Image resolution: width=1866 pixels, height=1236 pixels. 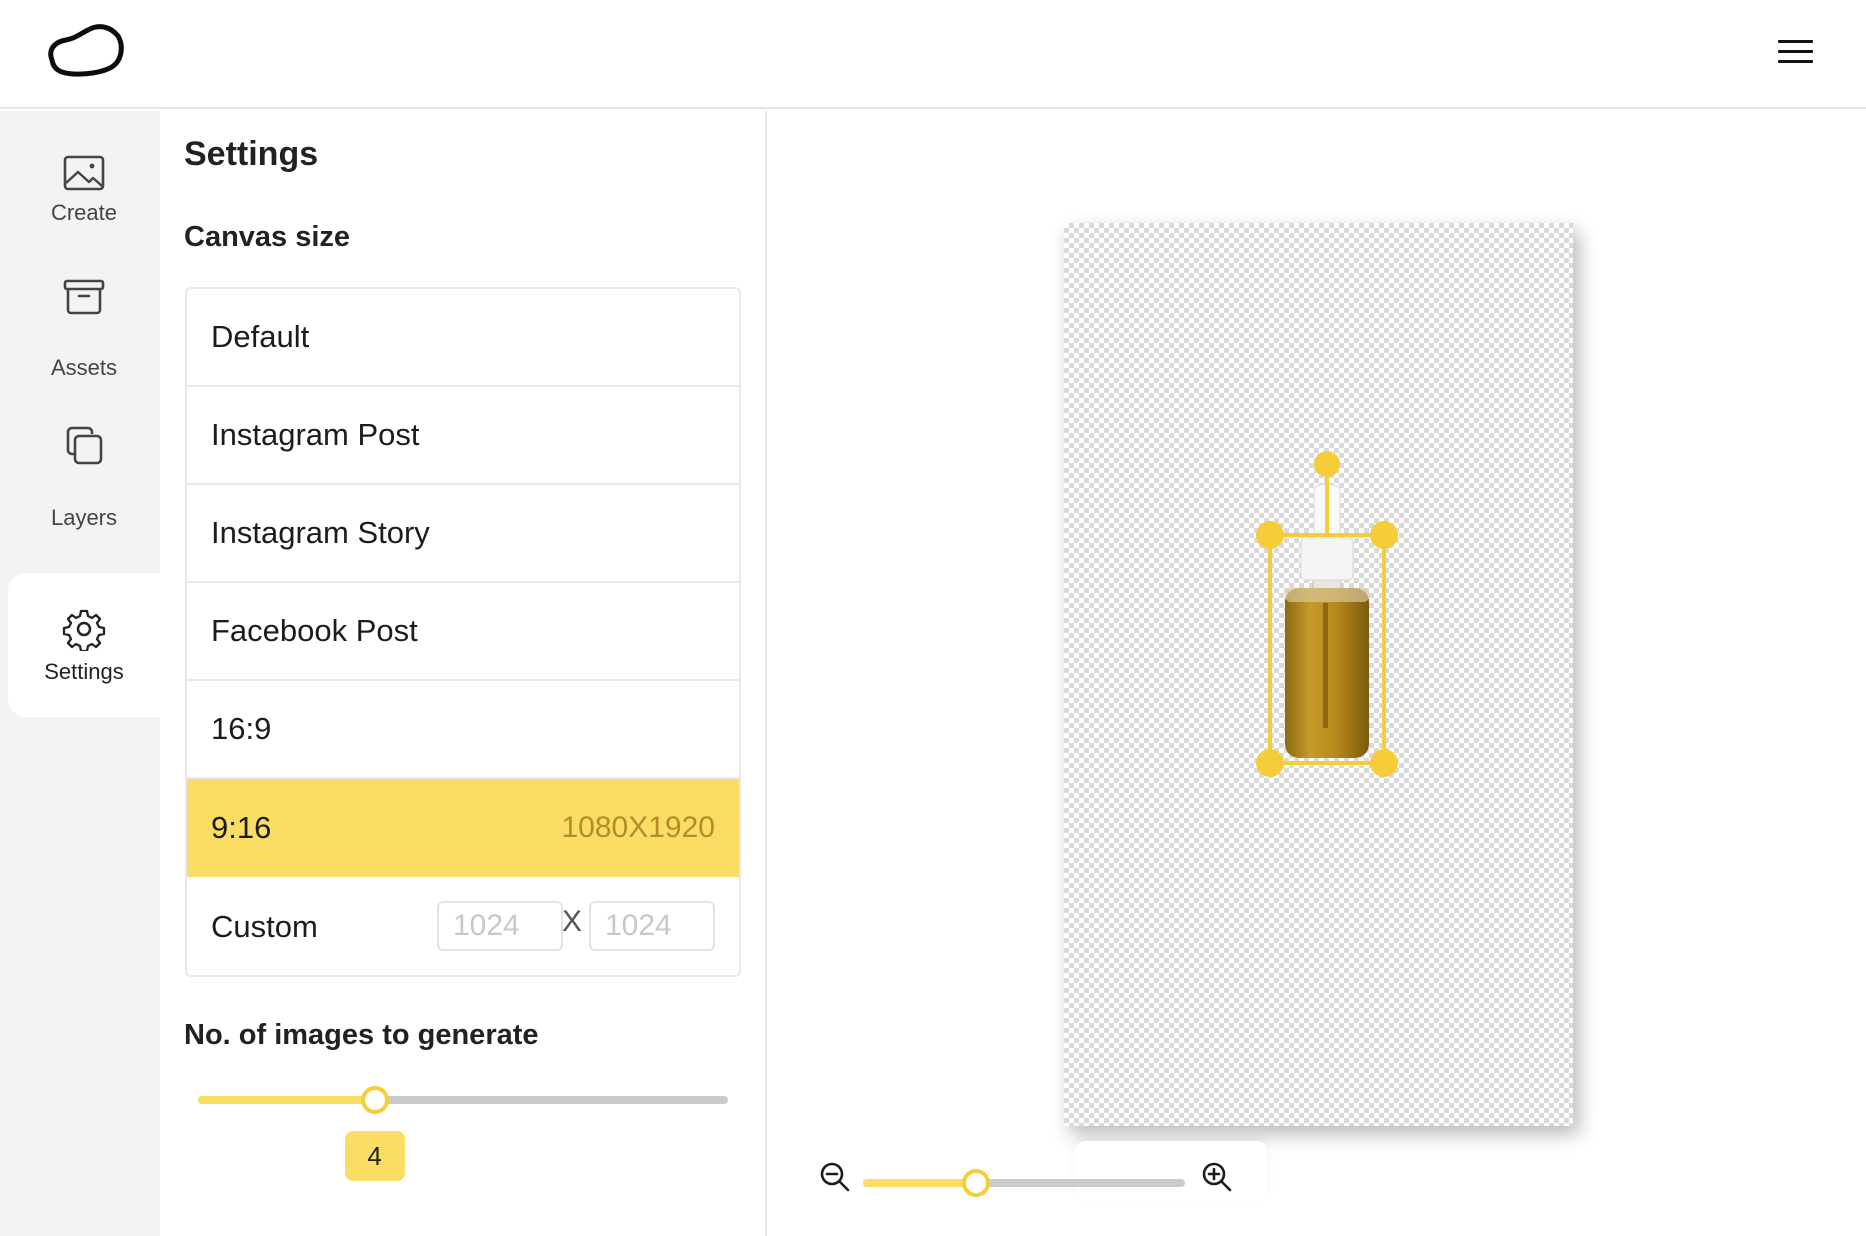 I want to click on size-option-facebook-post: Facebook Post, so click(x=463, y=632).